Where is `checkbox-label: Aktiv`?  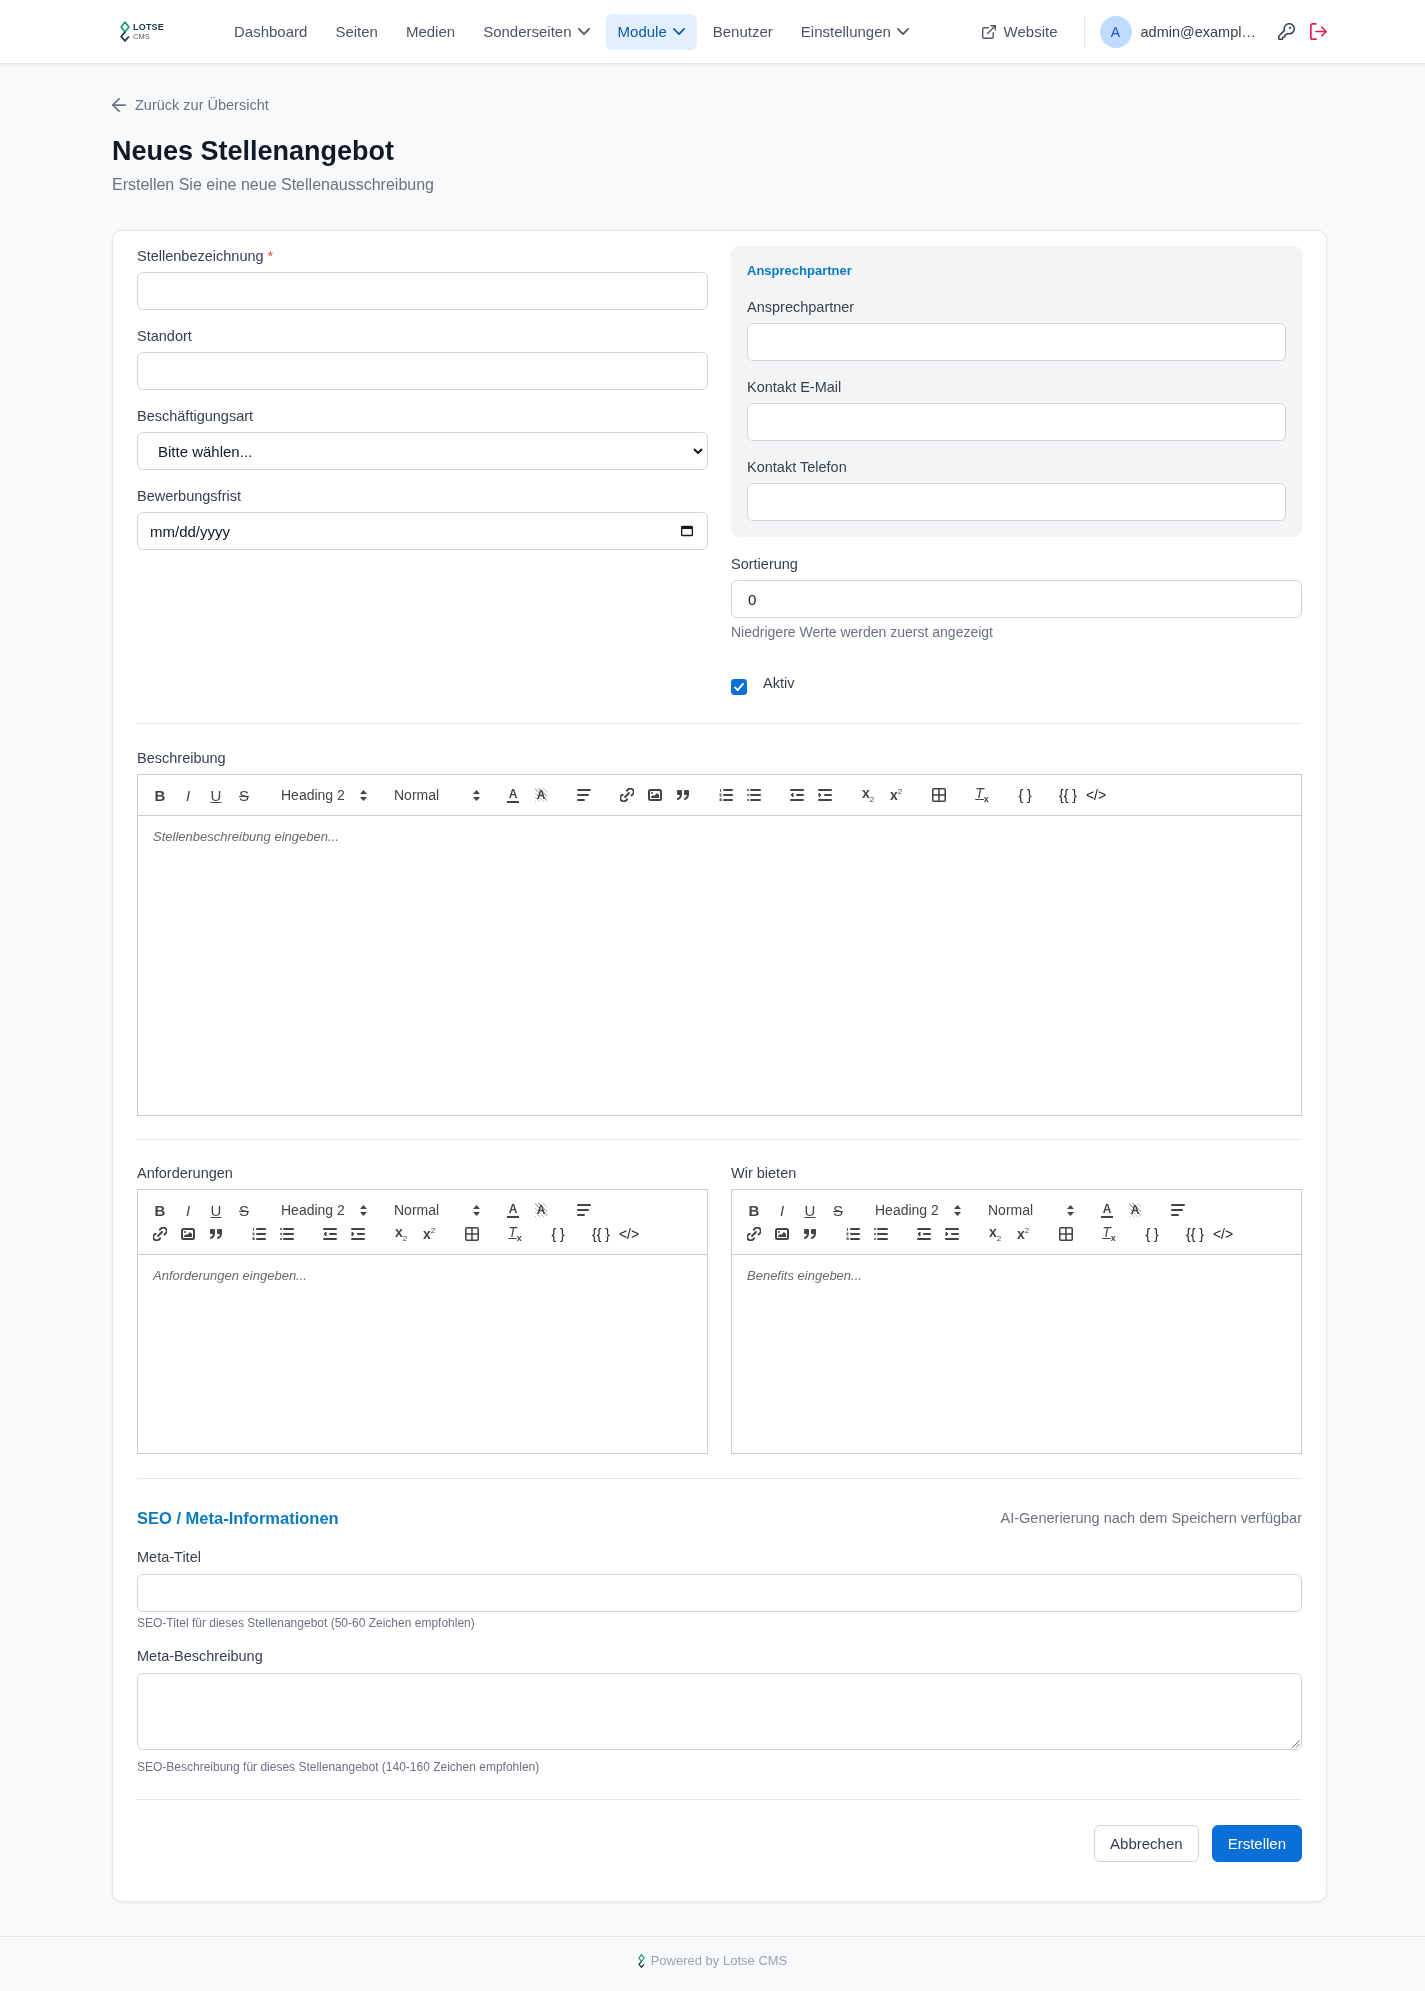
checkbox-label: Aktiv is located at coordinates (779, 683).